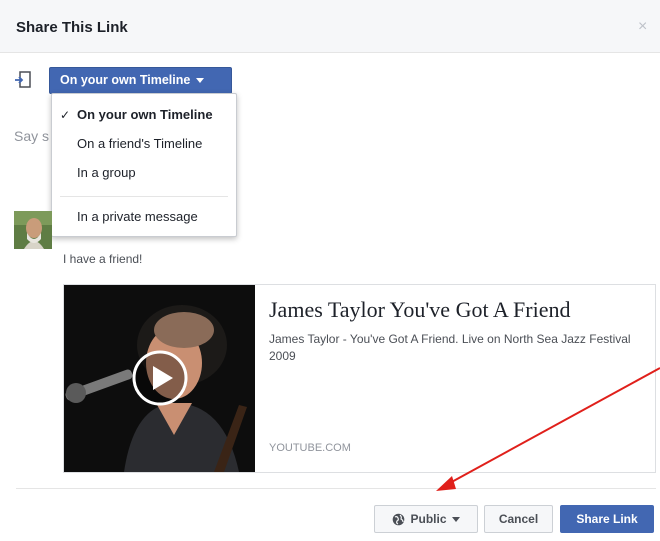 The width and height of the screenshot is (660, 541). What do you see at coordinates (607, 519) in the screenshot?
I see `share-link-button: Share Link` at bounding box center [607, 519].